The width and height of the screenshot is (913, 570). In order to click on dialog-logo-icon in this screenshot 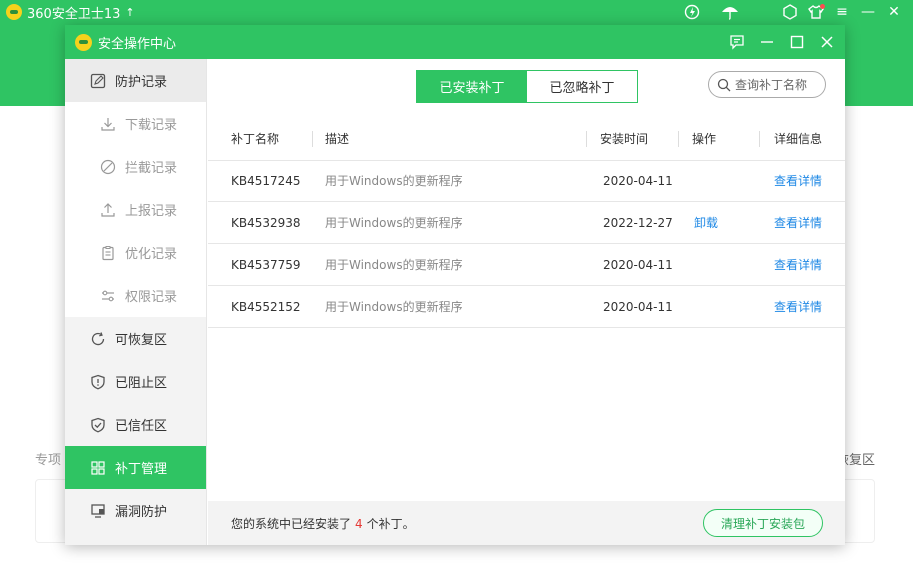, I will do `click(83, 42)`.